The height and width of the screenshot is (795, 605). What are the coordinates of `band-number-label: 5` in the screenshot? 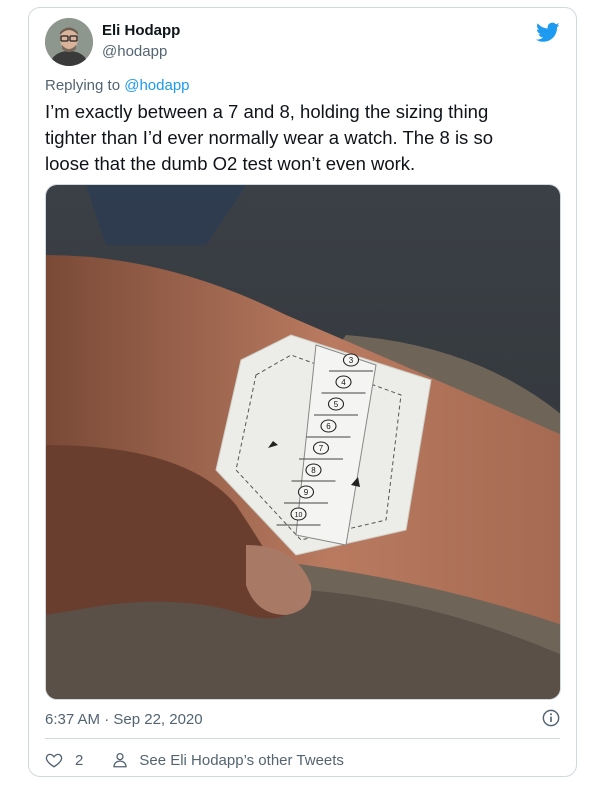 It's located at (336, 404).